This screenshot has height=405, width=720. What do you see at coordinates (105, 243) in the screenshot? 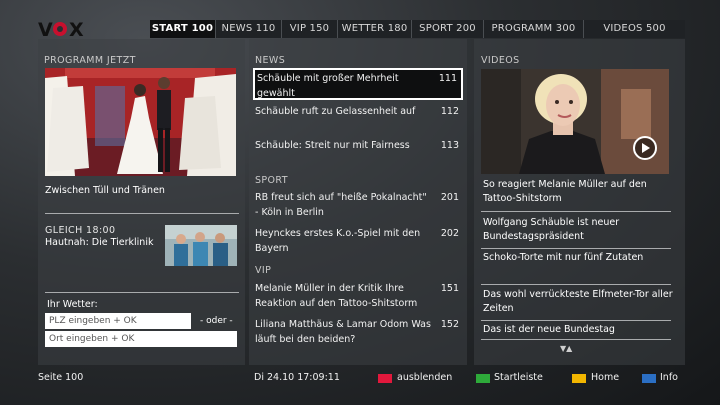
I see `next-show-title: Hautnah: Die Tierklinik` at bounding box center [105, 243].